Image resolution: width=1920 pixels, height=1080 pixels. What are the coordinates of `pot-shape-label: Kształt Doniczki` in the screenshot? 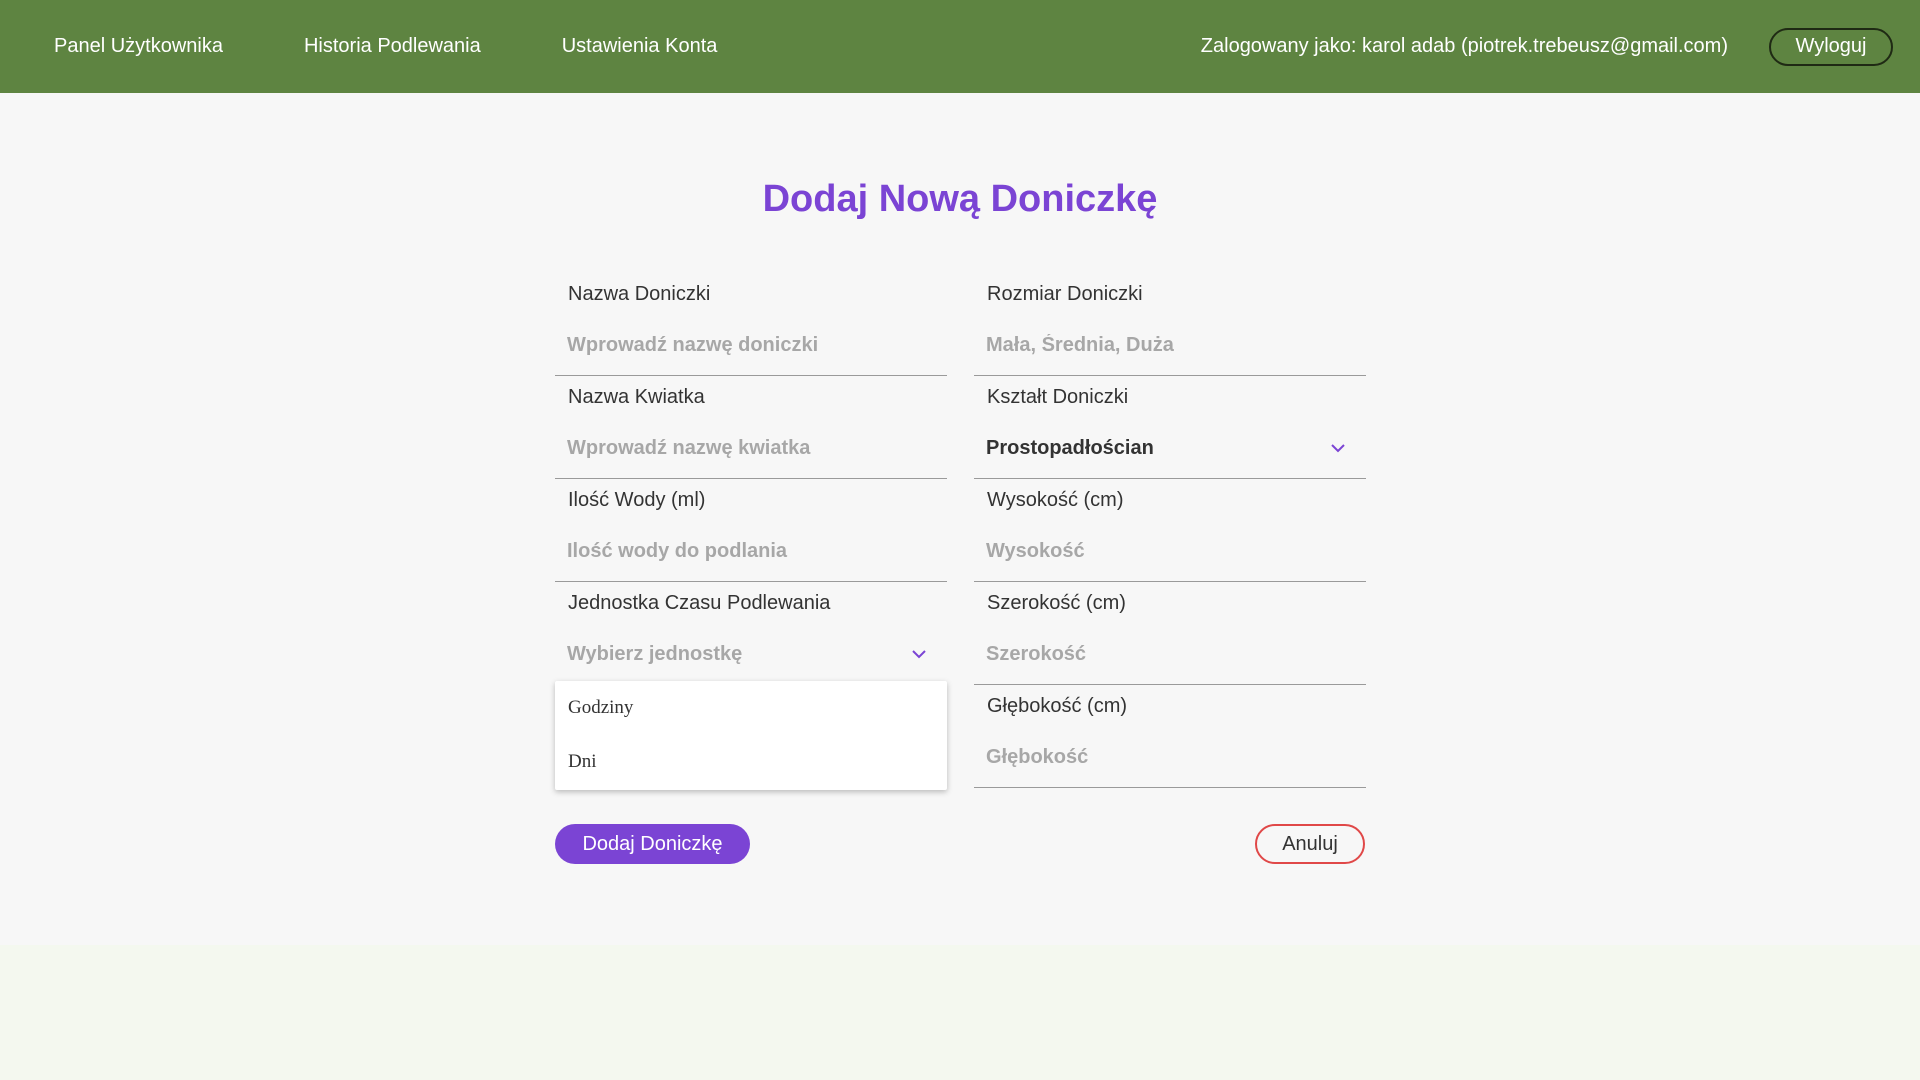 It's located at (1058, 397).